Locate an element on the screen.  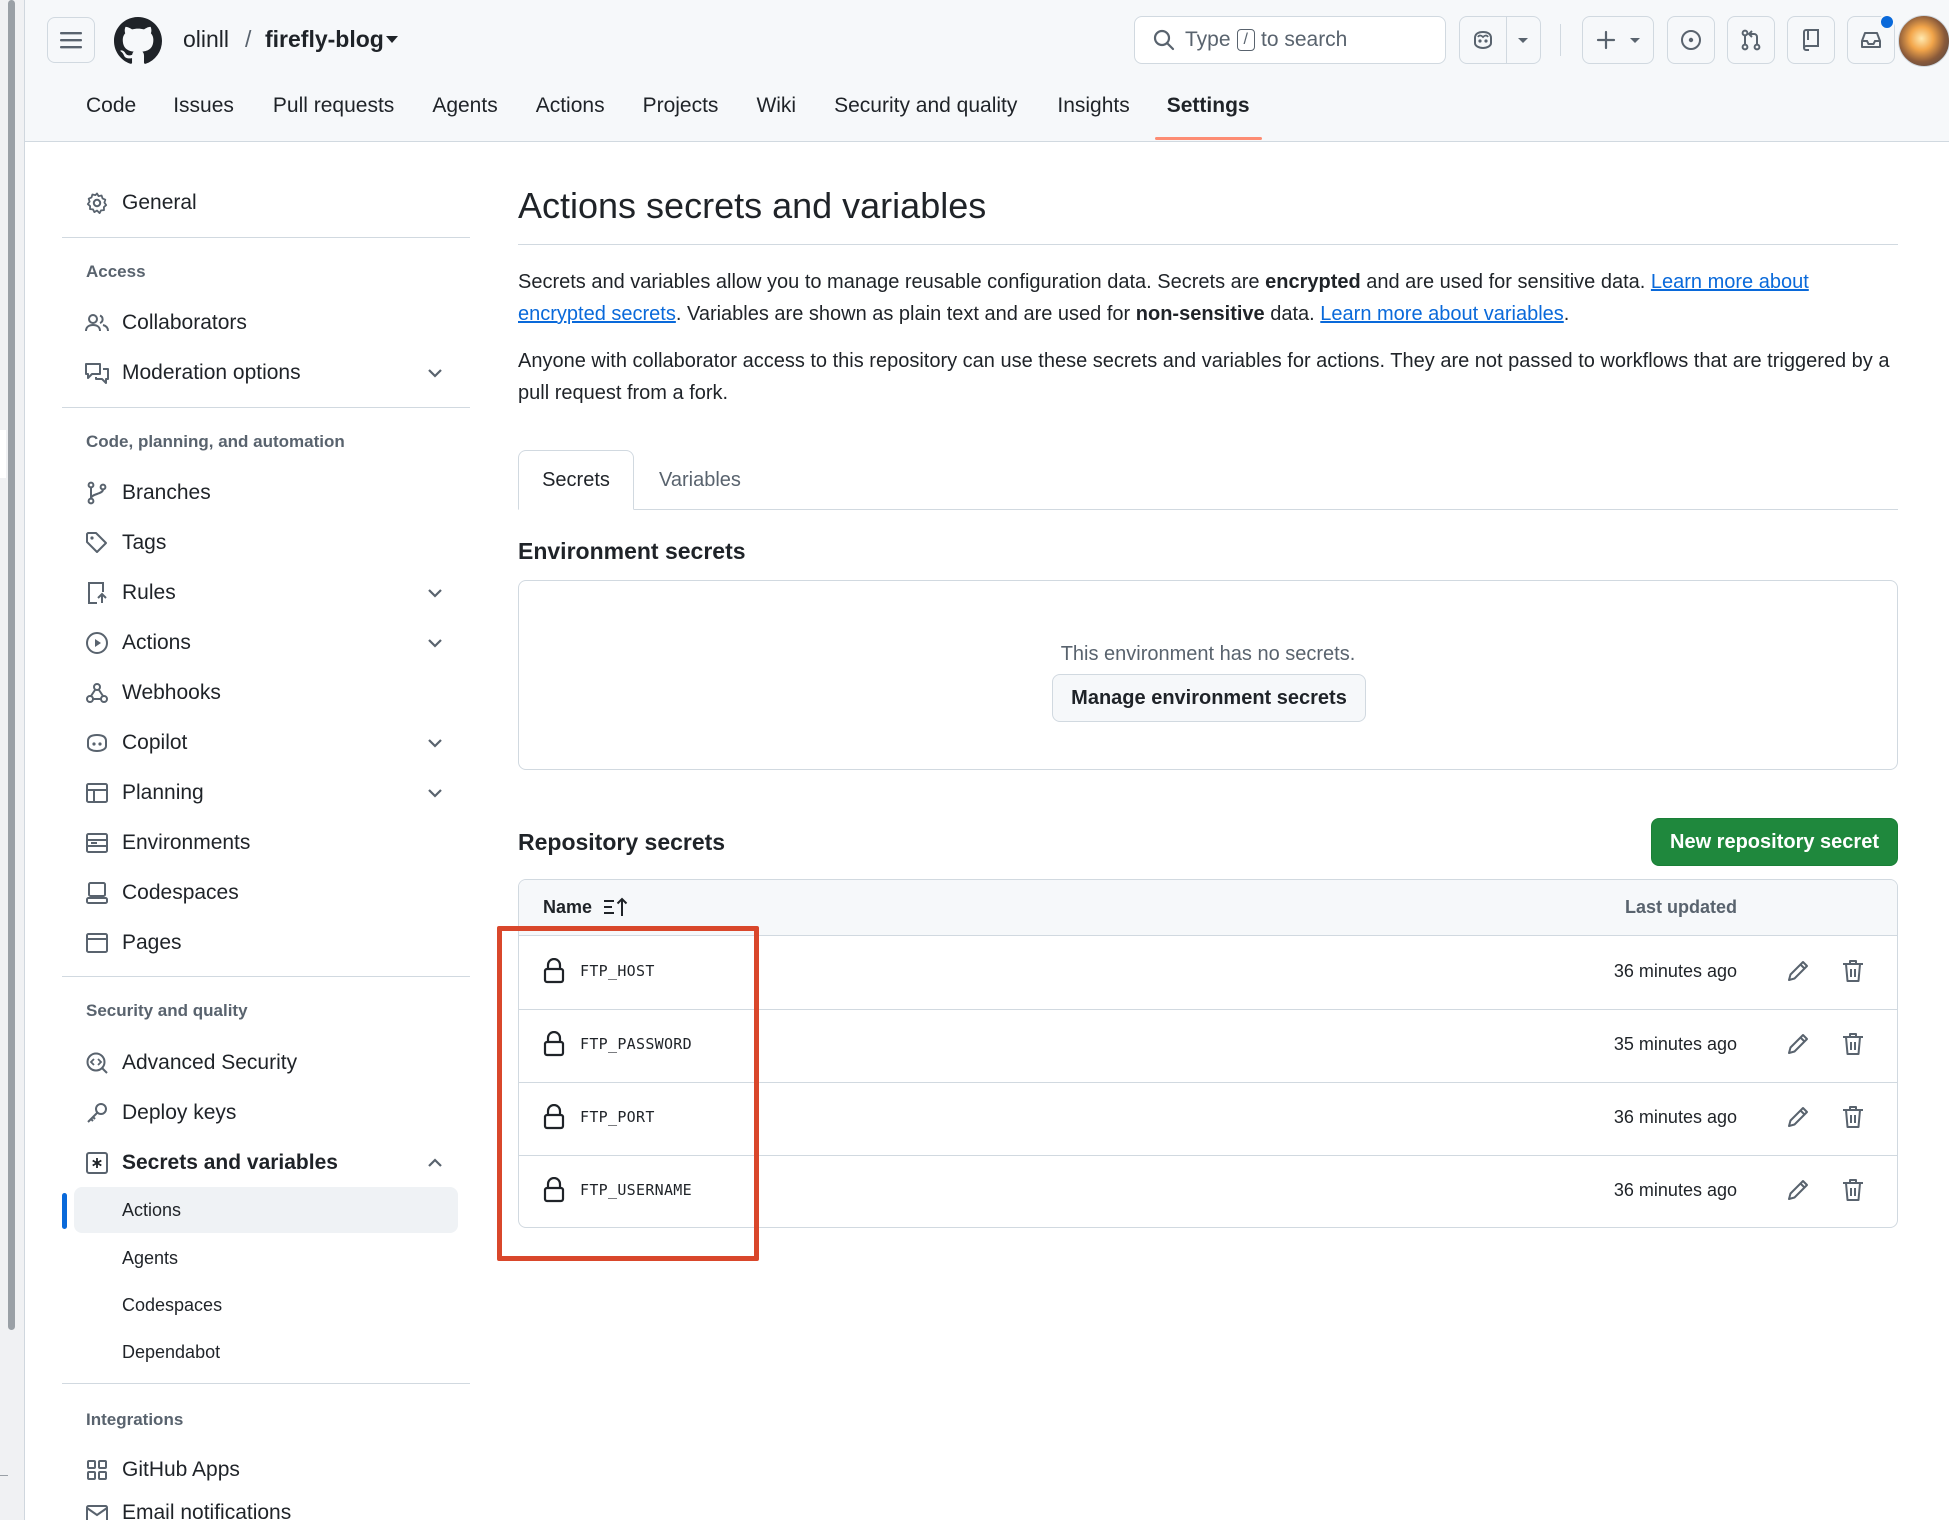
tab-code: Code is located at coordinates (111, 111).